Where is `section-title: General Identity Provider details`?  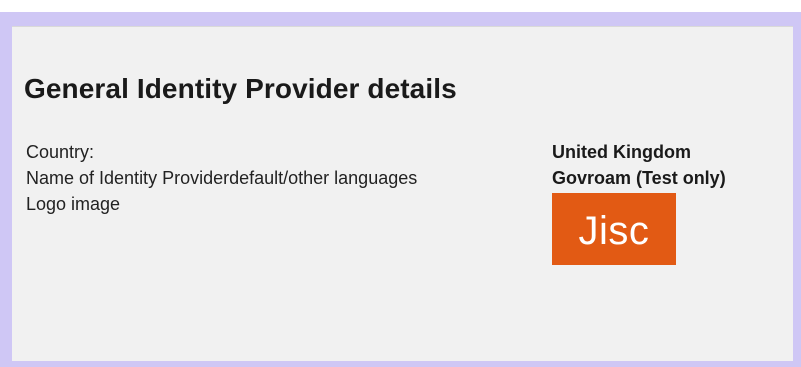 section-title: General Identity Provider details is located at coordinates (240, 88).